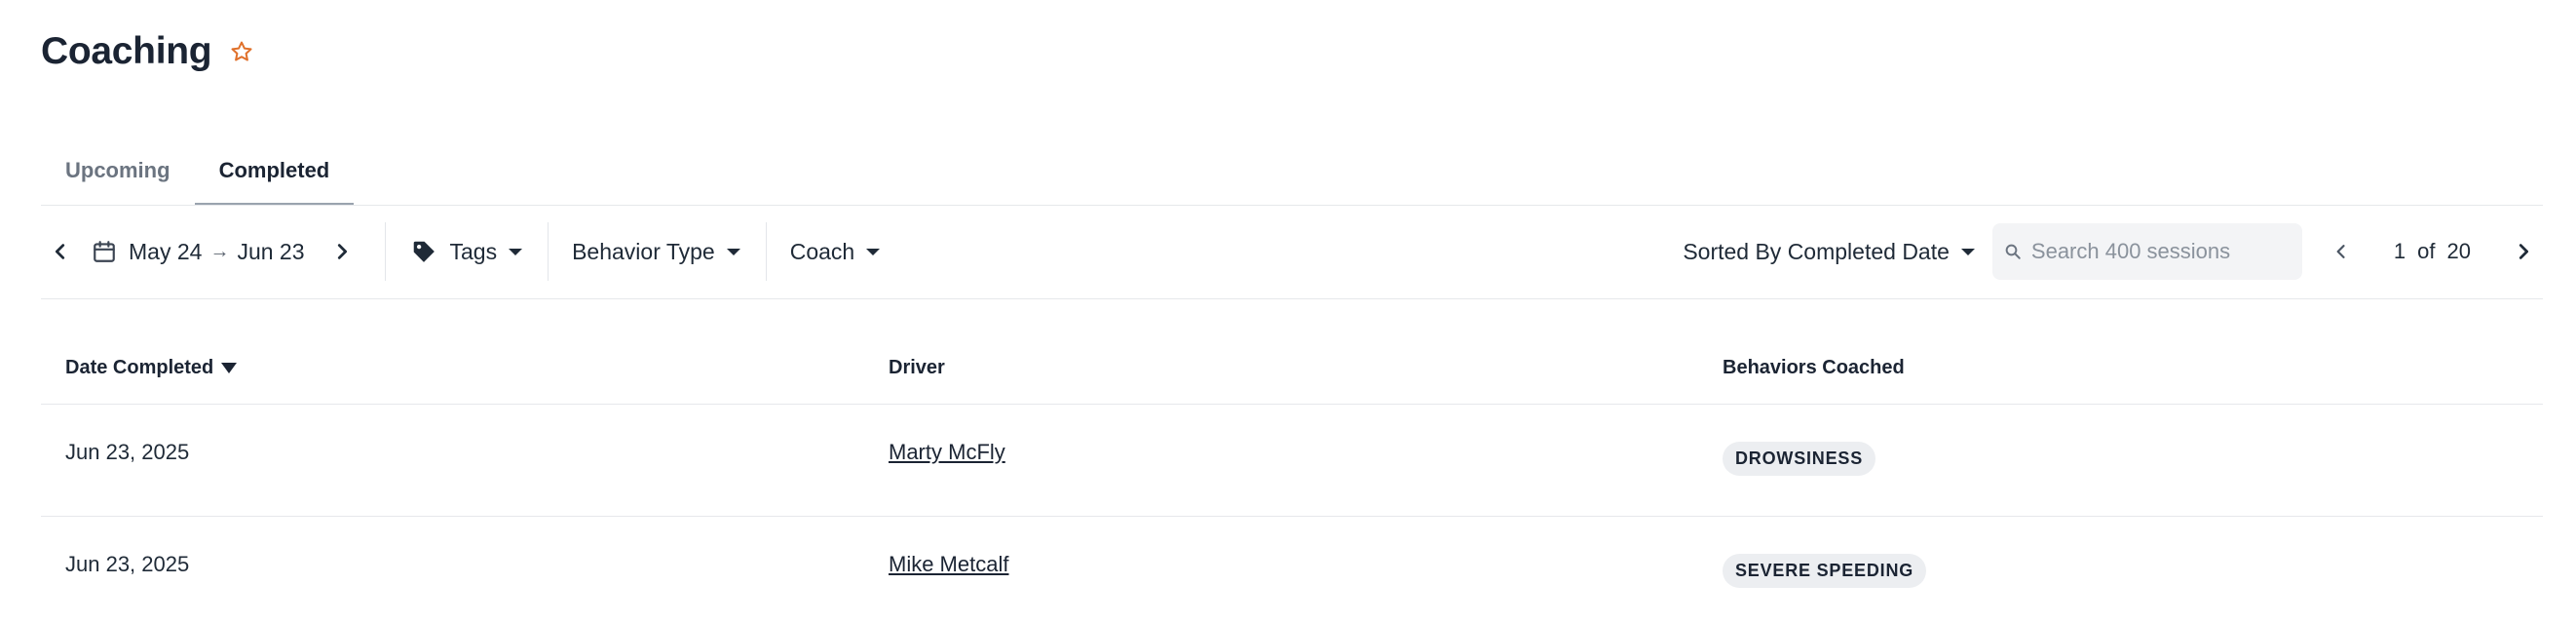 This screenshot has height=624, width=2576. What do you see at coordinates (126, 51) in the screenshot?
I see `page-title: Coaching` at bounding box center [126, 51].